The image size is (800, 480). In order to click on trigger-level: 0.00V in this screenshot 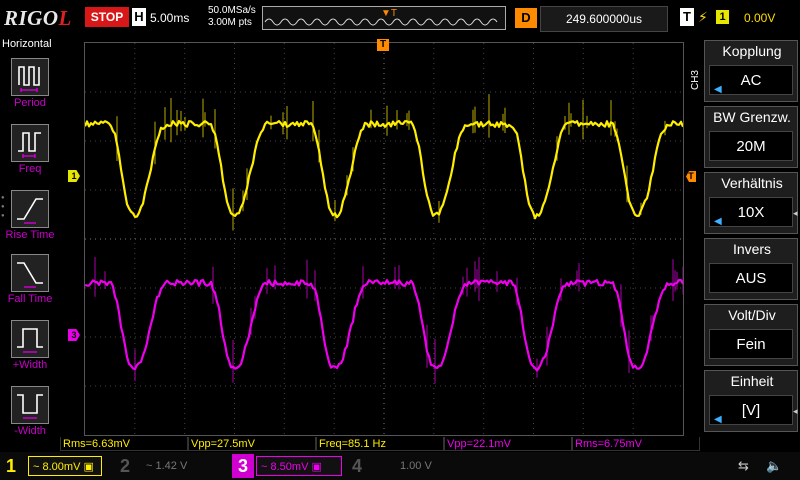, I will do `click(759, 18)`.